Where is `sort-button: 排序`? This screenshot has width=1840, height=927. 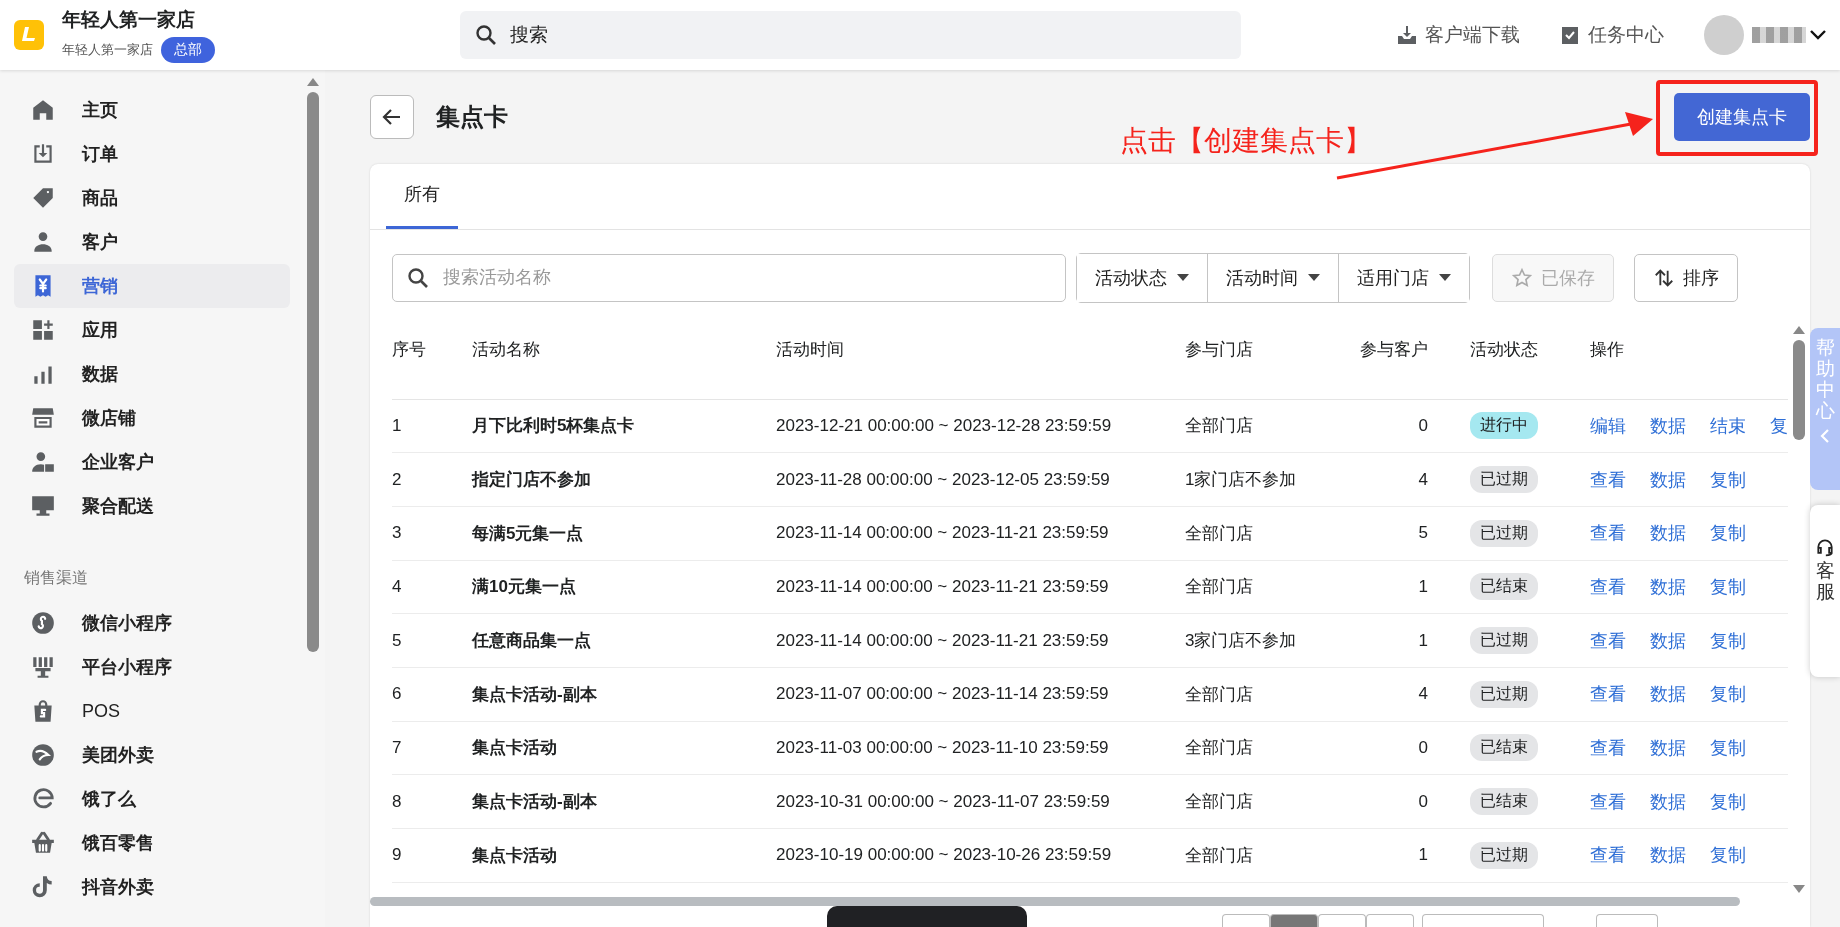 sort-button: 排序 is located at coordinates (1686, 277).